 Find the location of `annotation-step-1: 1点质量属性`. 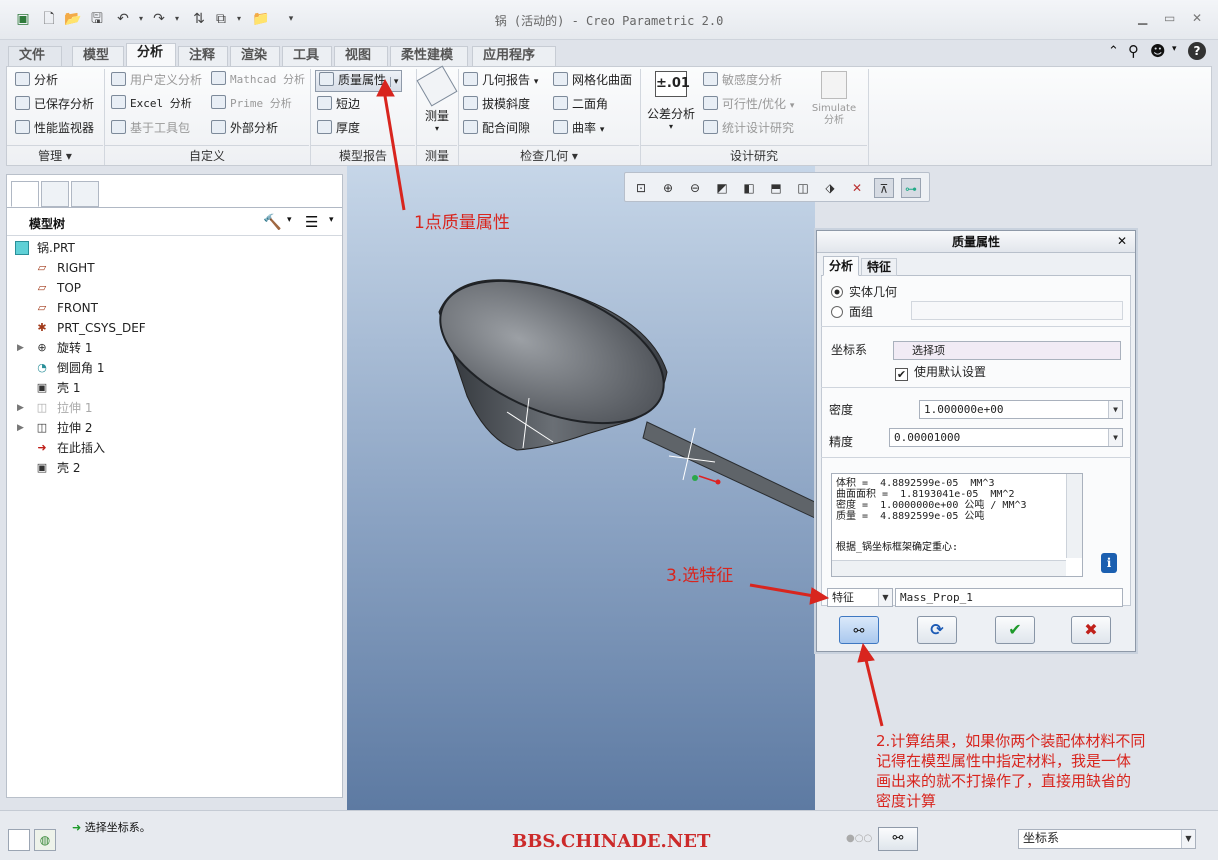

annotation-step-1: 1点质量属性 is located at coordinates (462, 223).